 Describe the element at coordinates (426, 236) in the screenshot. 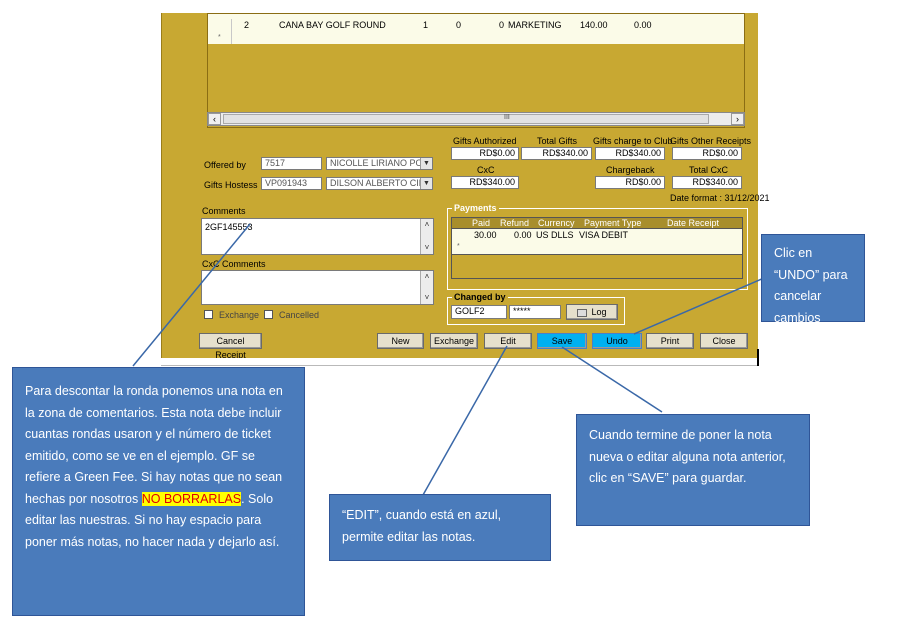

I see `comments-scrollbar: ˄ ˅` at that location.